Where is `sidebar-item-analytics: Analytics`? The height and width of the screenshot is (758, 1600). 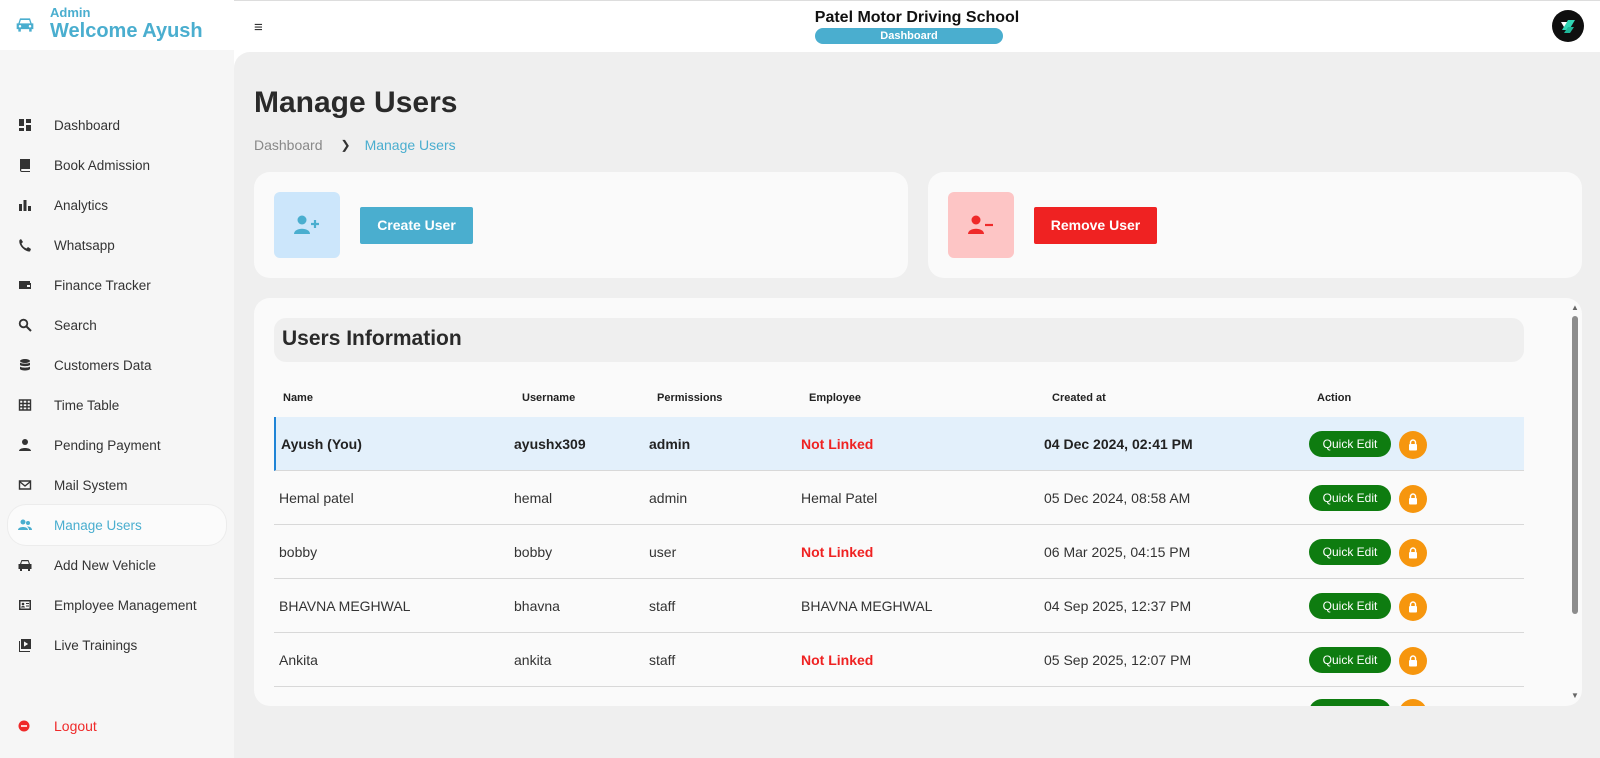
sidebar-item-analytics: Analytics is located at coordinates (117, 205).